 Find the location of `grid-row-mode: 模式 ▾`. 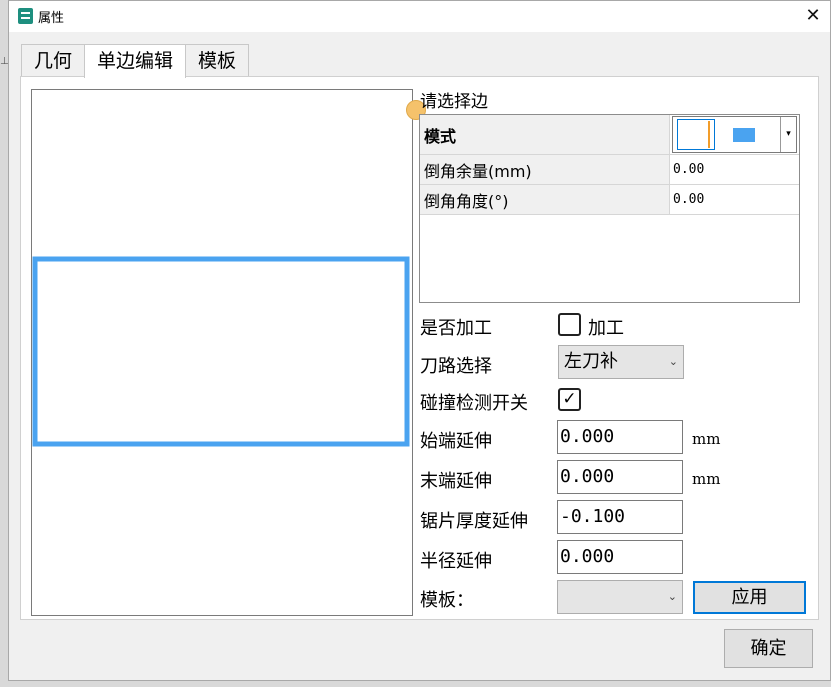

grid-row-mode: 模式 ▾ is located at coordinates (609, 135).